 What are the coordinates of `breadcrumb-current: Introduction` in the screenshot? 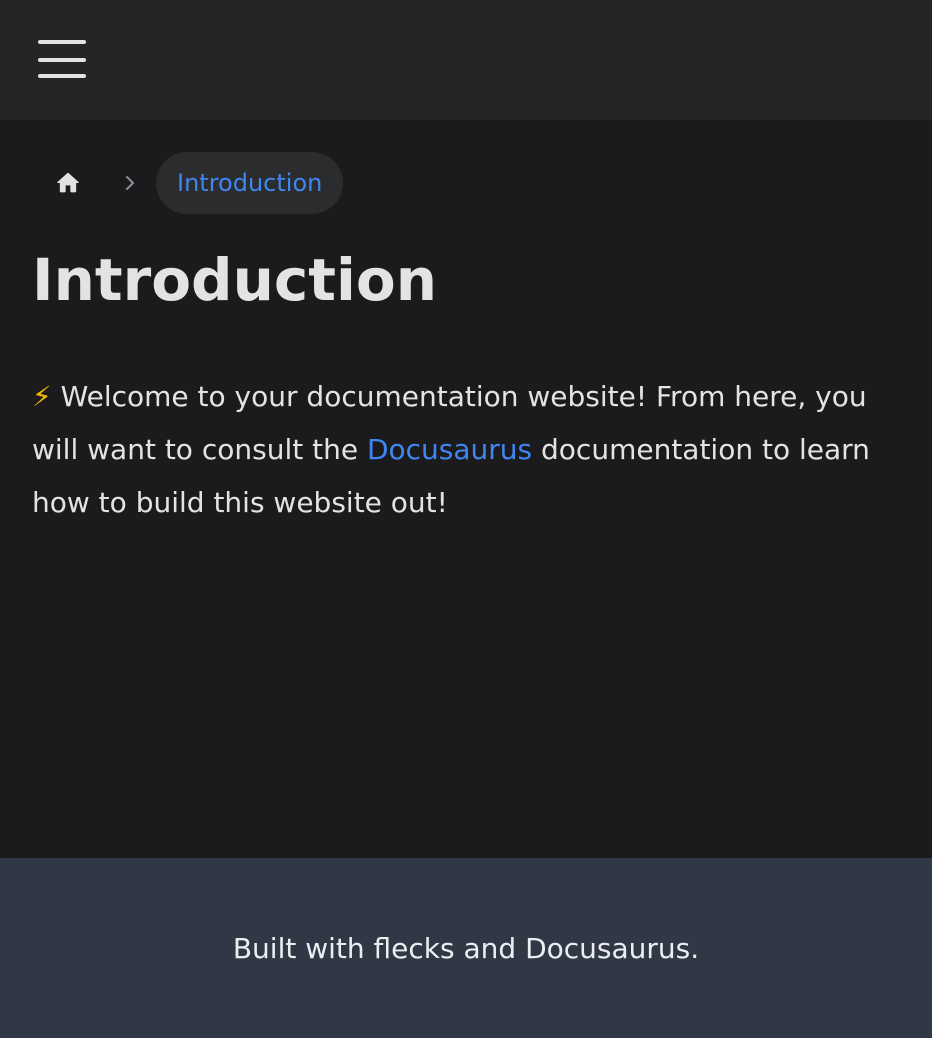 It's located at (250, 183).